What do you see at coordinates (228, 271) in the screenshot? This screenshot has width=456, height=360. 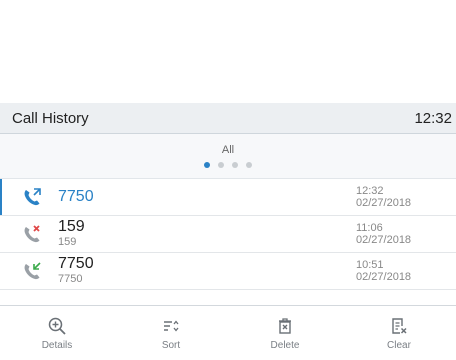 I see `call-row: 7750 7750 10:51 02/27/2018` at bounding box center [228, 271].